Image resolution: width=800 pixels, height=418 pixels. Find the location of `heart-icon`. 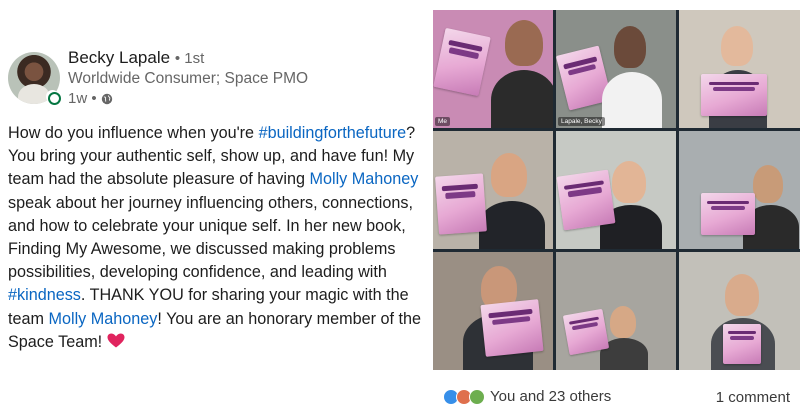

heart-icon is located at coordinates (116, 340).